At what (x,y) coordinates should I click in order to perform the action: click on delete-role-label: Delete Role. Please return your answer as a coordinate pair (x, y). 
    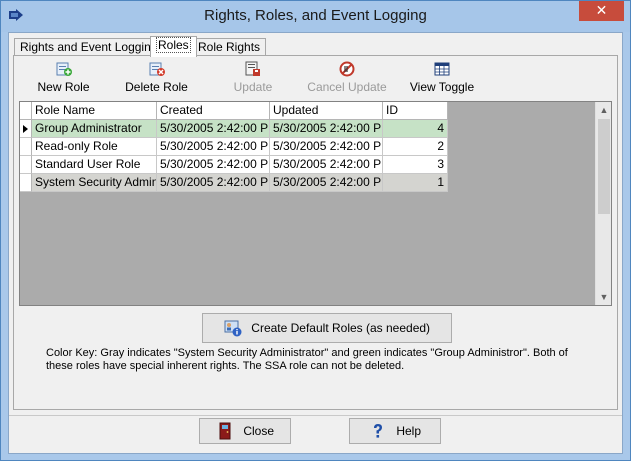
    Looking at the image, I should click on (156, 87).